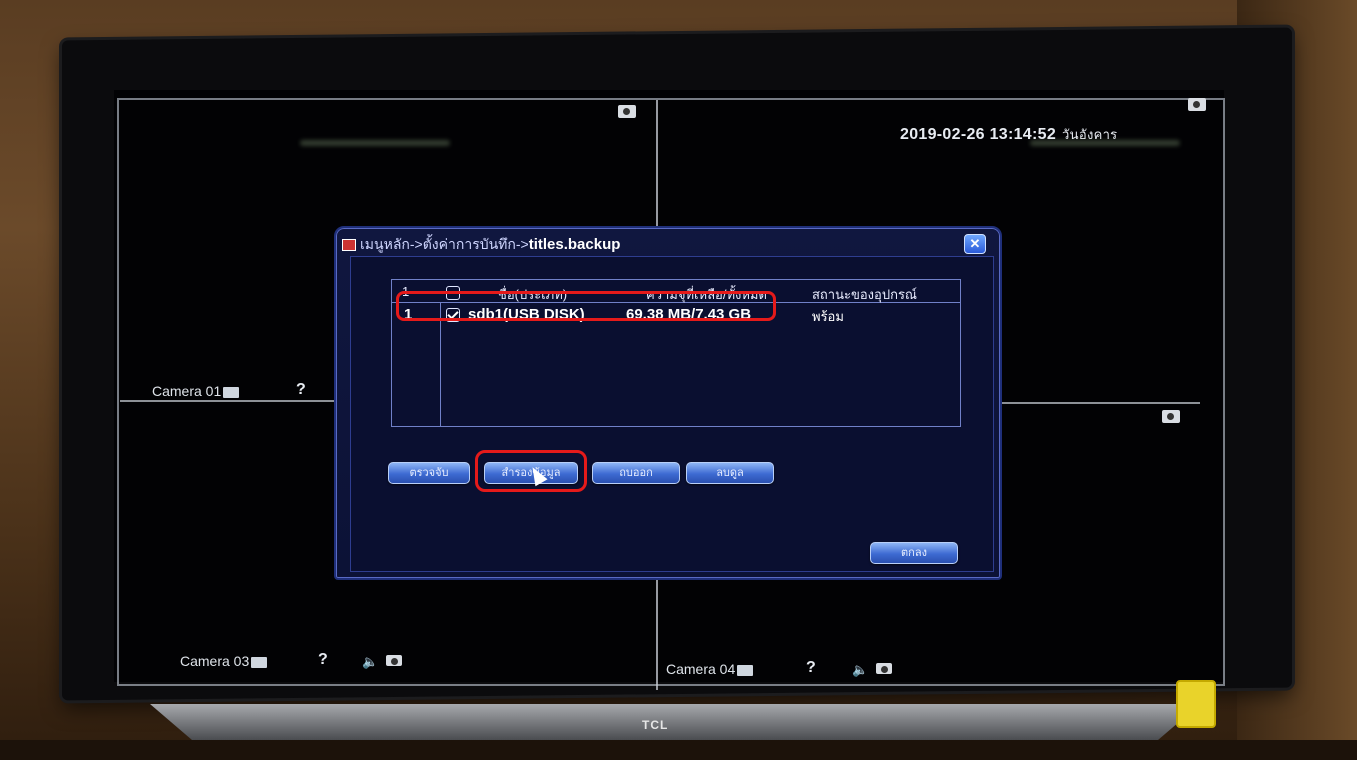 The width and height of the screenshot is (1357, 760). Describe the element at coordinates (636, 473) in the screenshot. I see `burn-button: ถบออก` at that location.